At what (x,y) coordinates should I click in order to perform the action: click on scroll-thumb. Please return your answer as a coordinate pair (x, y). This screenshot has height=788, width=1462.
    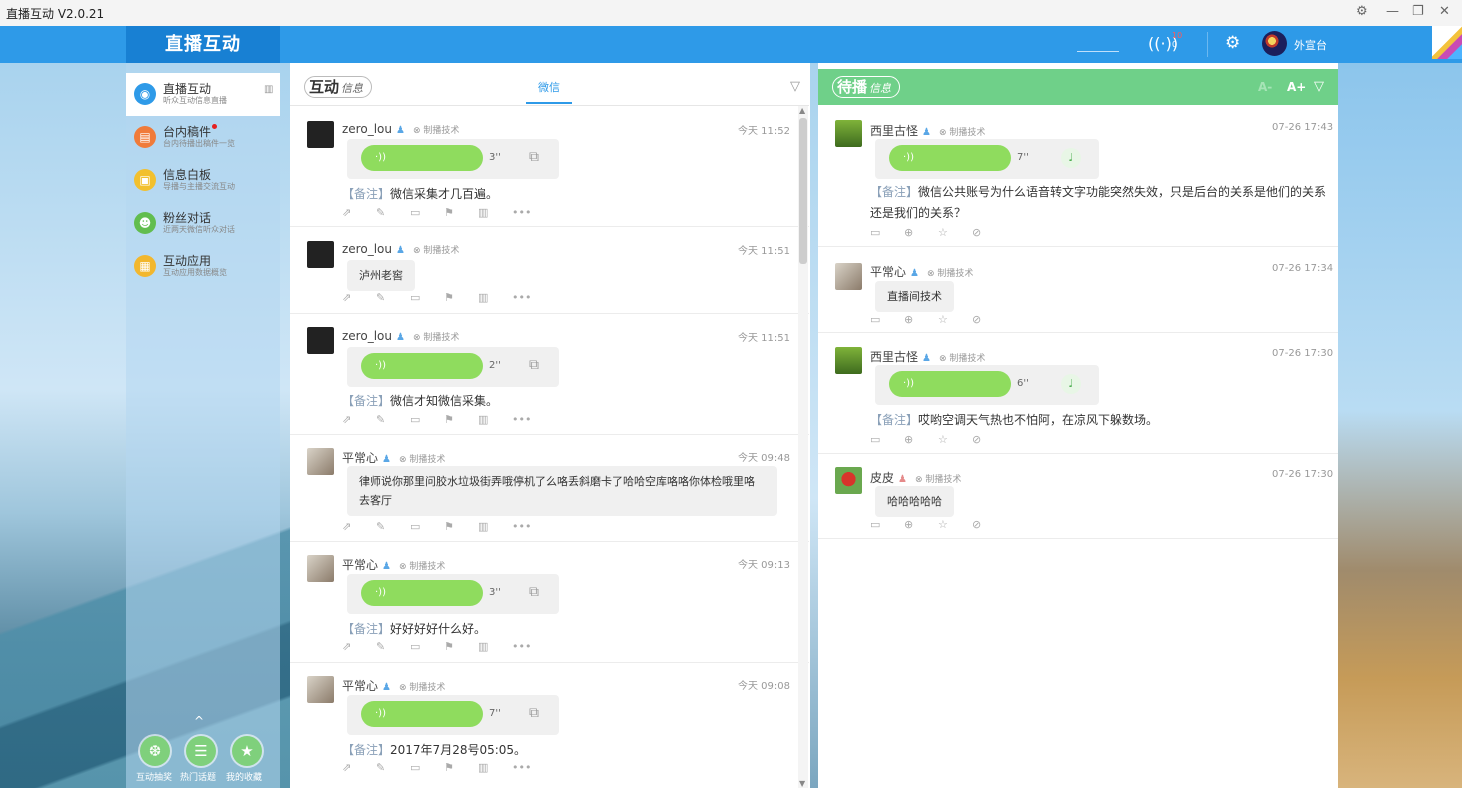
    Looking at the image, I should click on (803, 191).